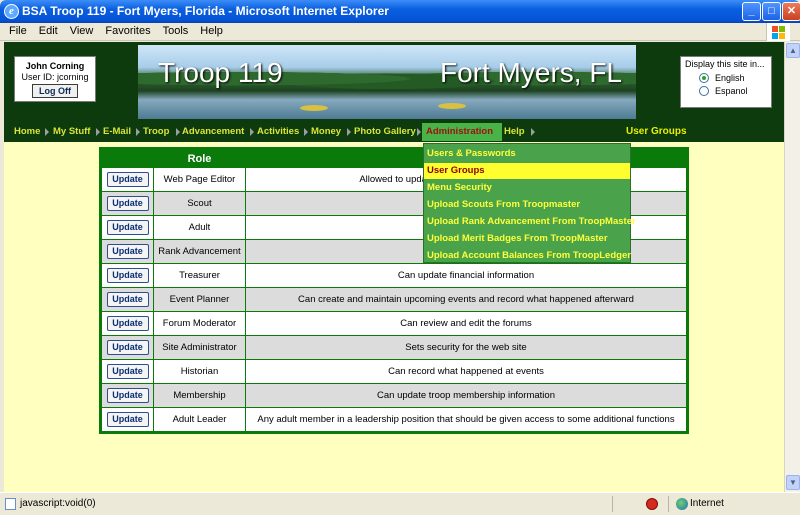 The image size is (800, 515). Describe the element at coordinates (71, 131) in the screenshot. I see `nav-my-stuff: My Stuff` at that location.